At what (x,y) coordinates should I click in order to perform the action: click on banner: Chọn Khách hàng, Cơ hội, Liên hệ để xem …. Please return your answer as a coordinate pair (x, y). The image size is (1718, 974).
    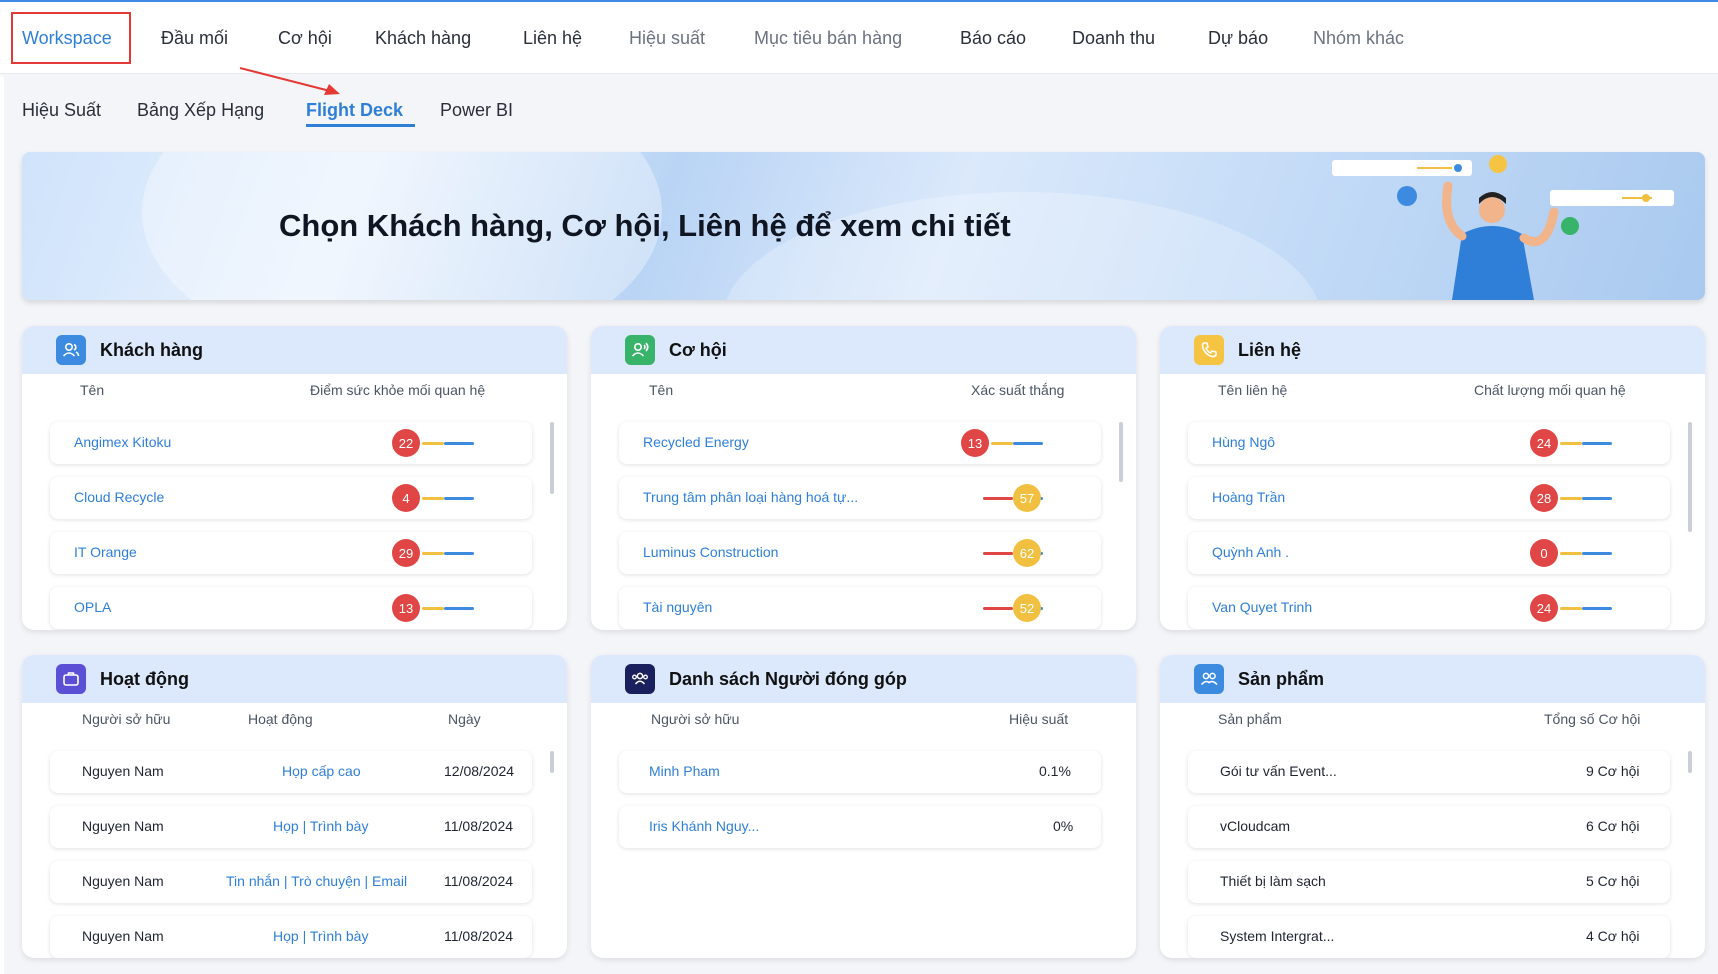
    Looking at the image, I should click on (863, 226).